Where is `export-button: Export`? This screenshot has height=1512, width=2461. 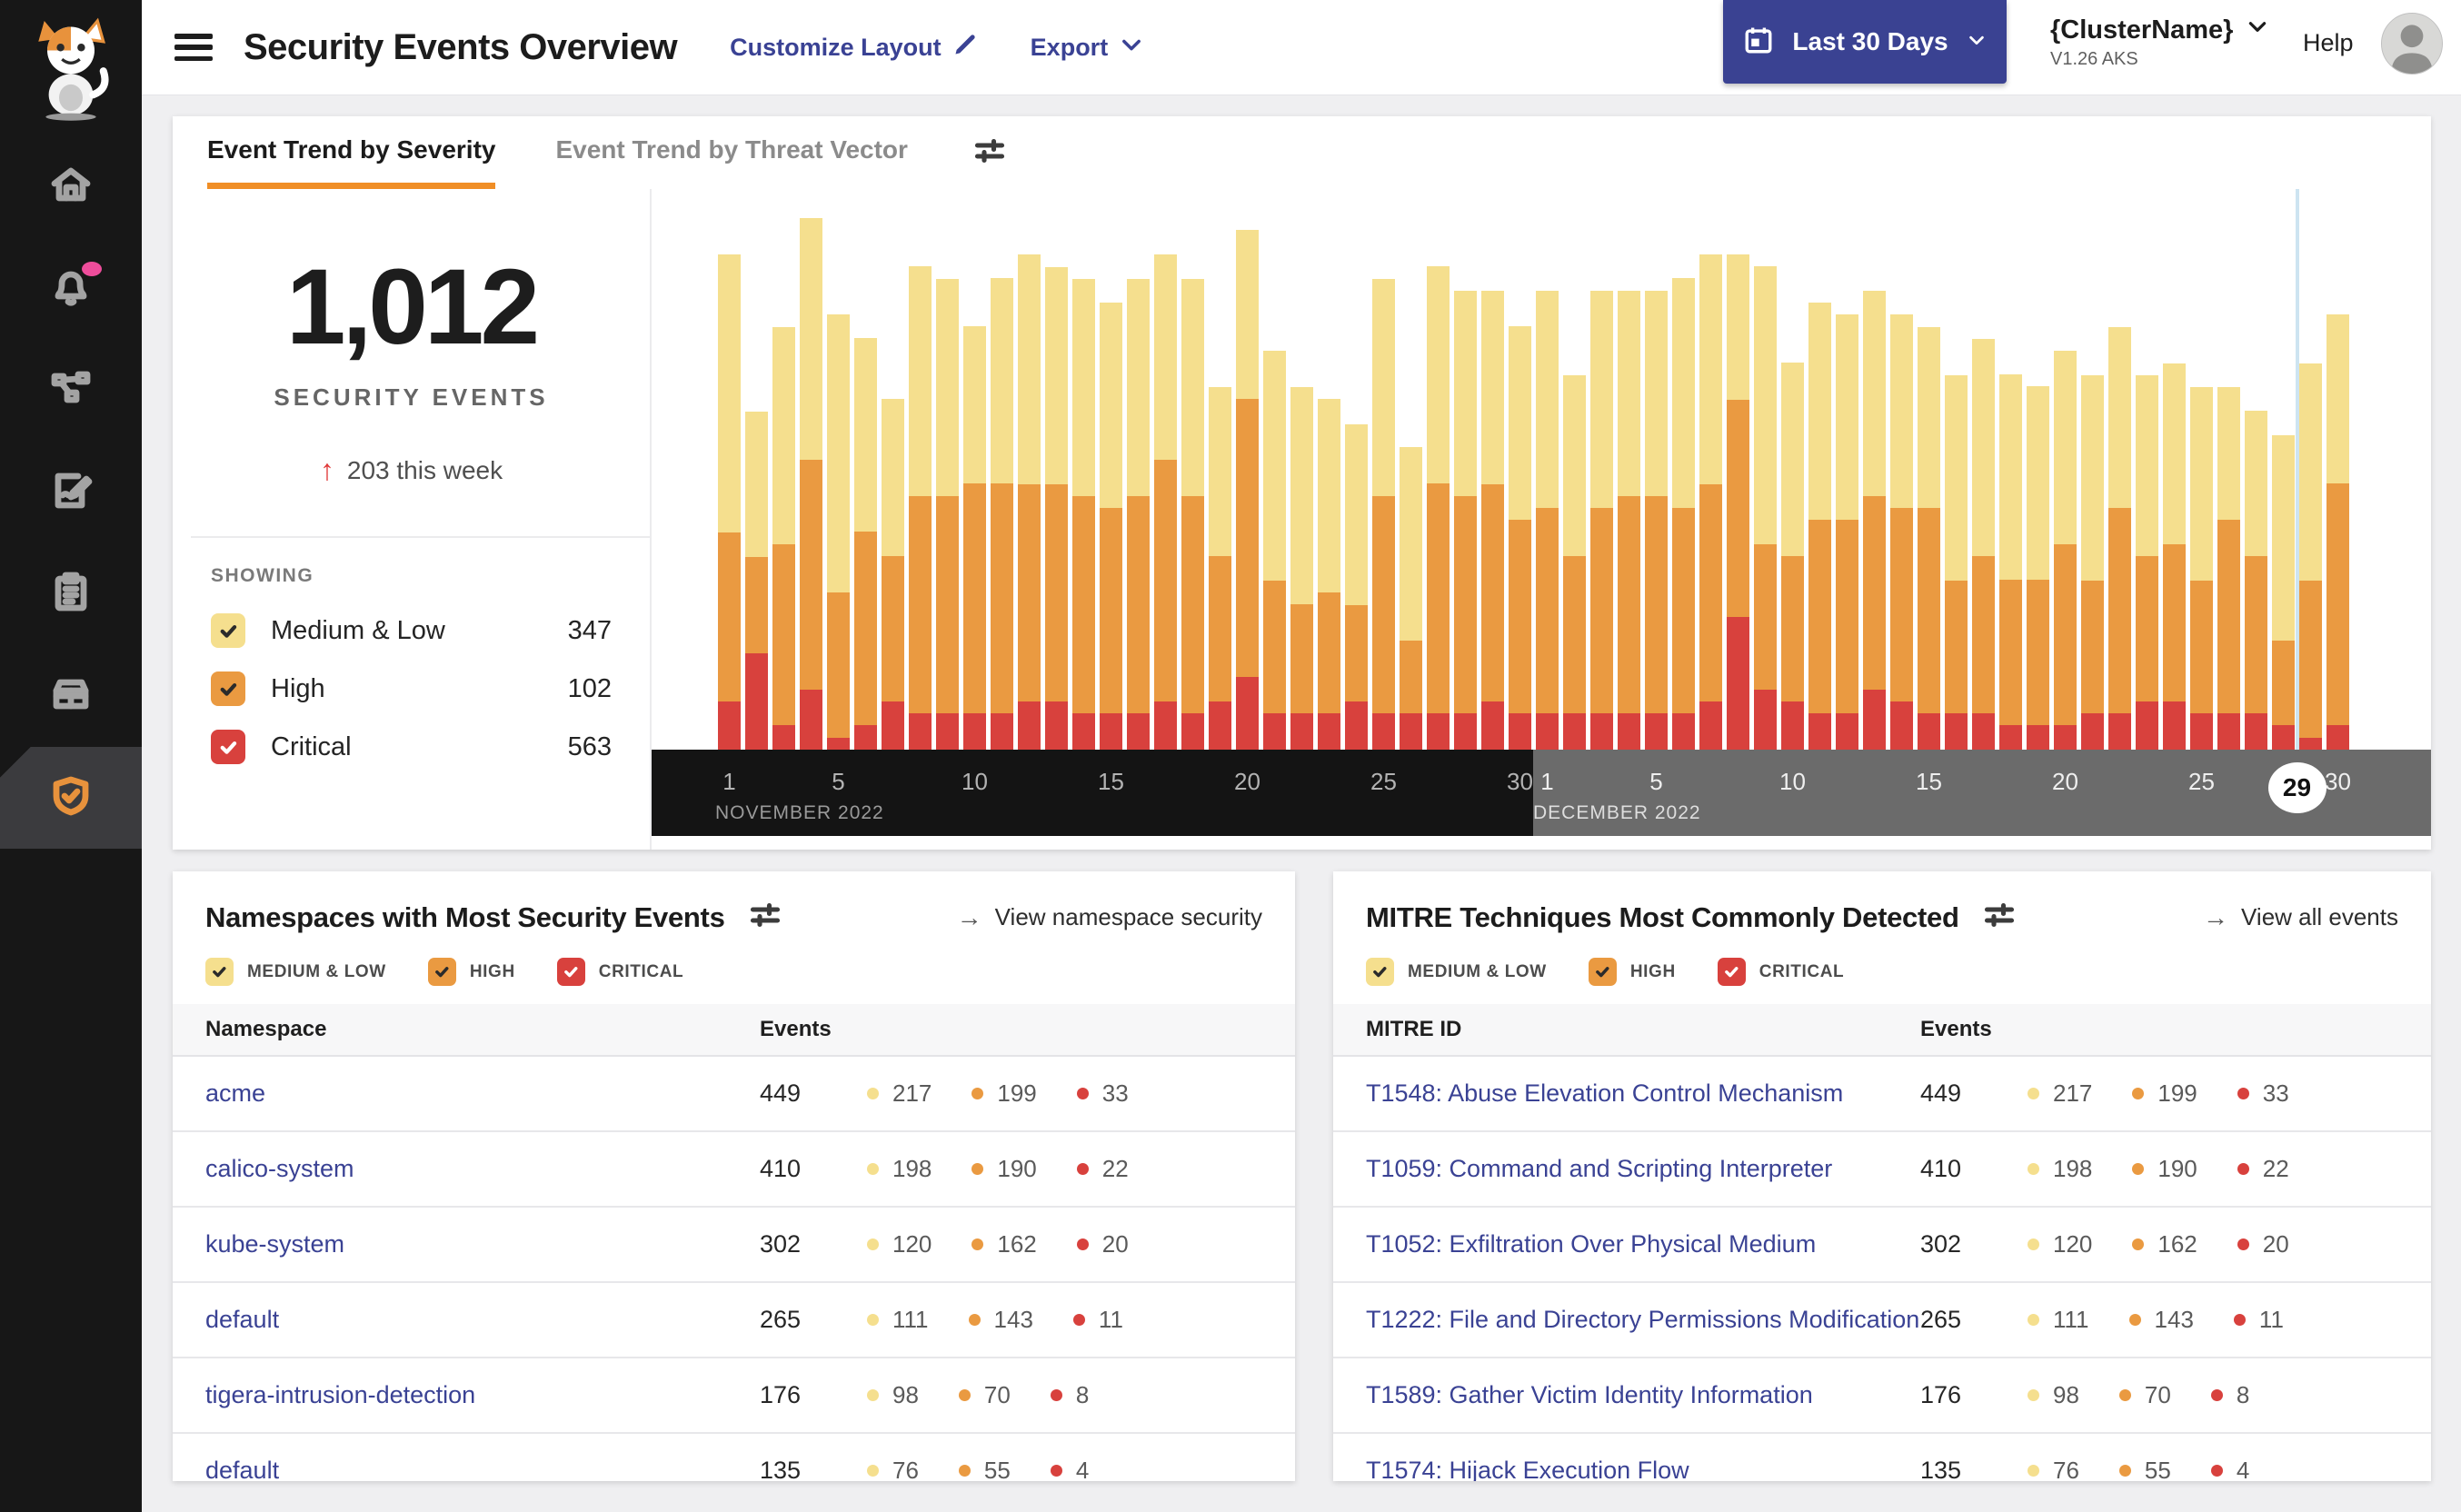 export-button: Export is located at coordinates (1088, 48).